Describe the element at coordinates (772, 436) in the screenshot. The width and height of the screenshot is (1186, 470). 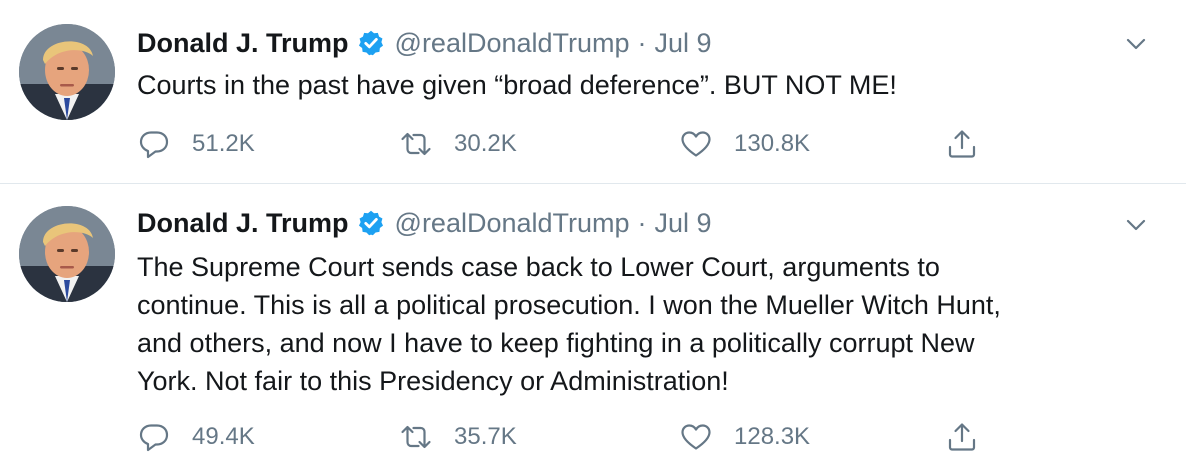
I see `like-count: 128.3K` at that location.